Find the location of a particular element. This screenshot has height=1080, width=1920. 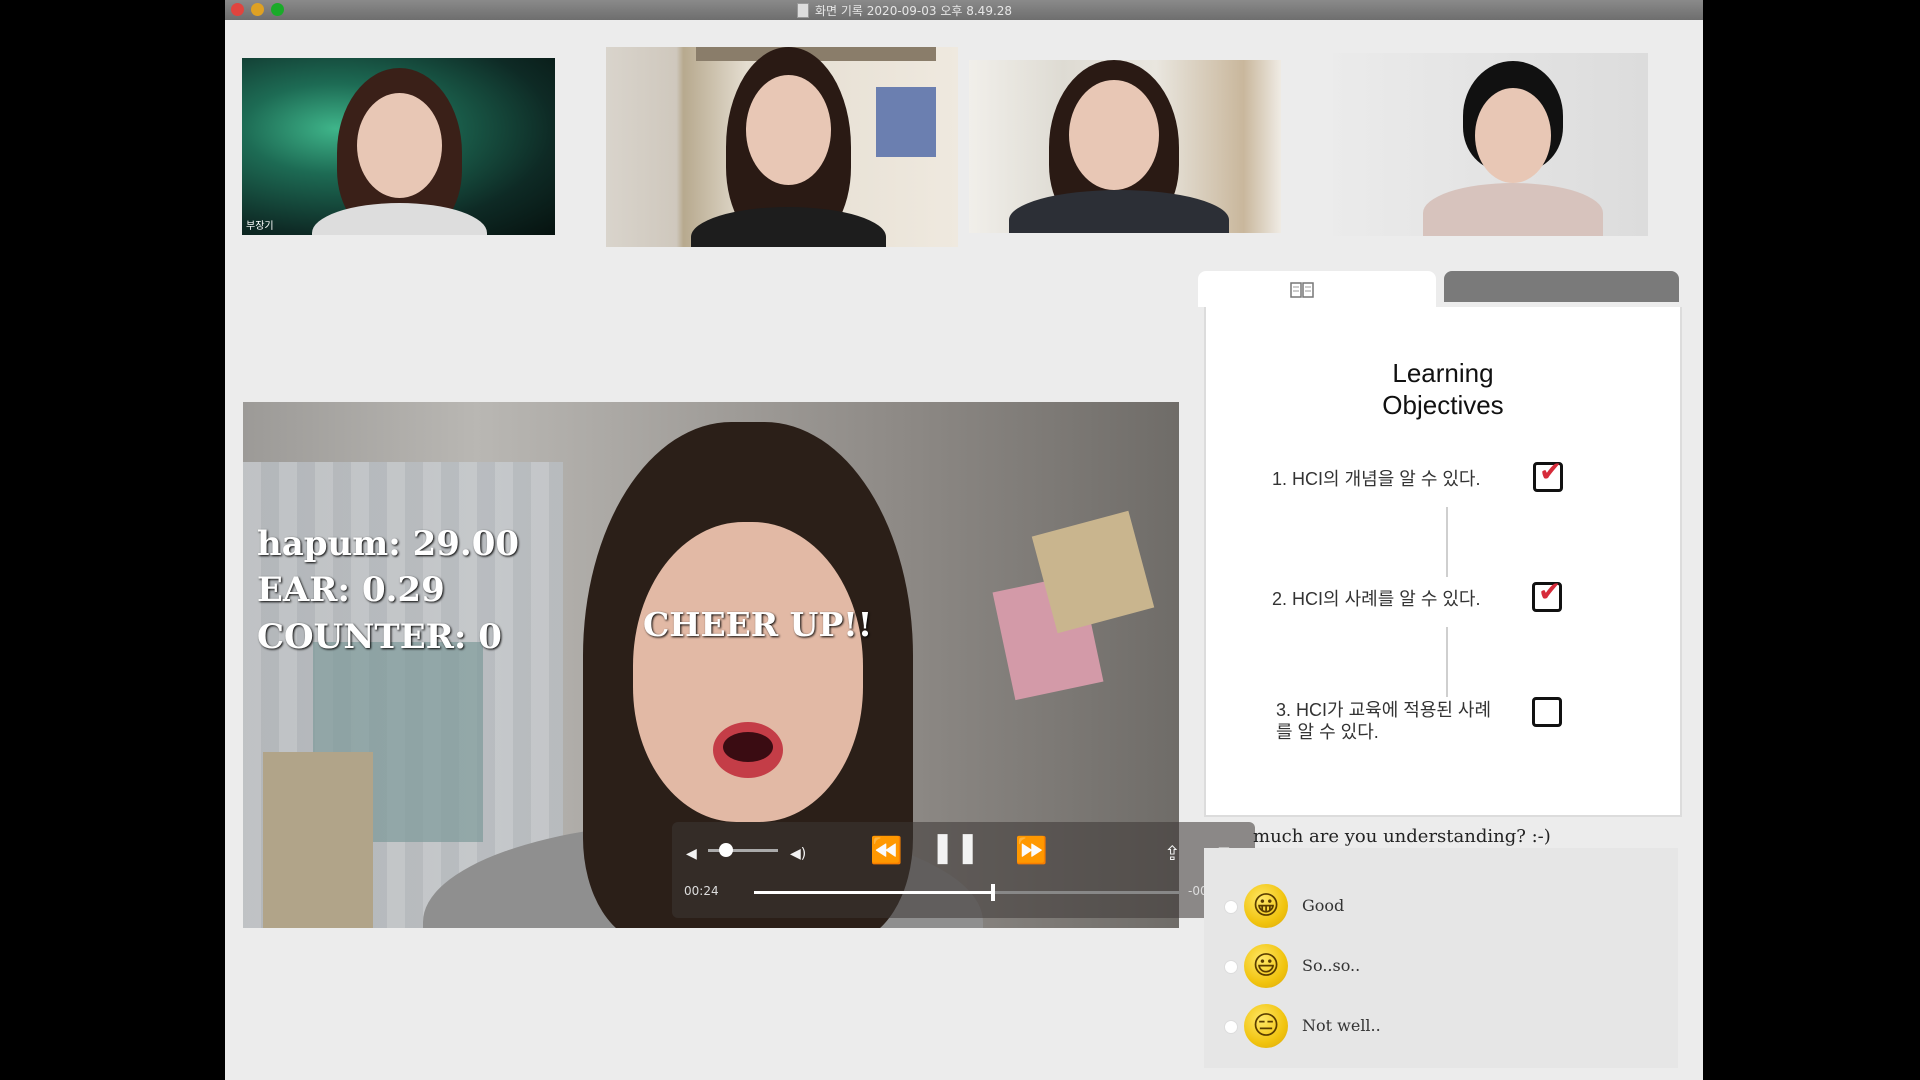

window-titlebar: 화면 기록 2020-09-03 오후 8.49.28 is located at coordinates (964, 10).